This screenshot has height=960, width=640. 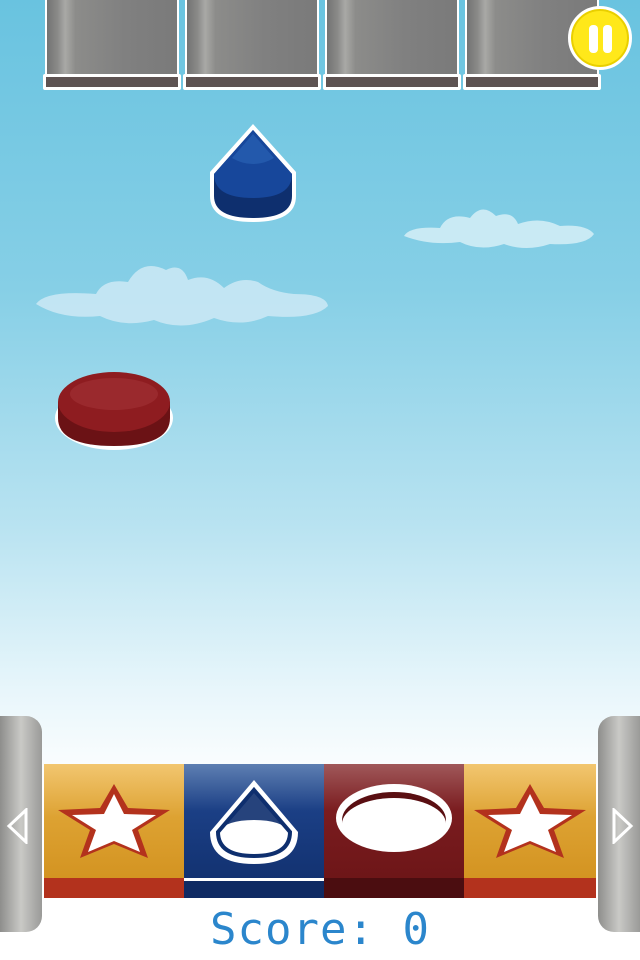 What do you see at coordinates (600, 38) in the screenshot?
I see `pause-button` at bounding box center [600, 38].